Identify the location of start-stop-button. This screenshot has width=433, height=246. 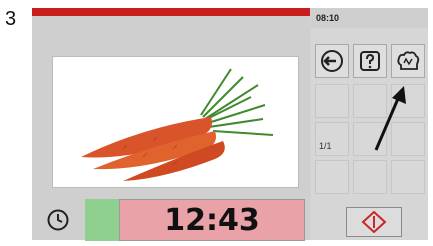
(374, 222).